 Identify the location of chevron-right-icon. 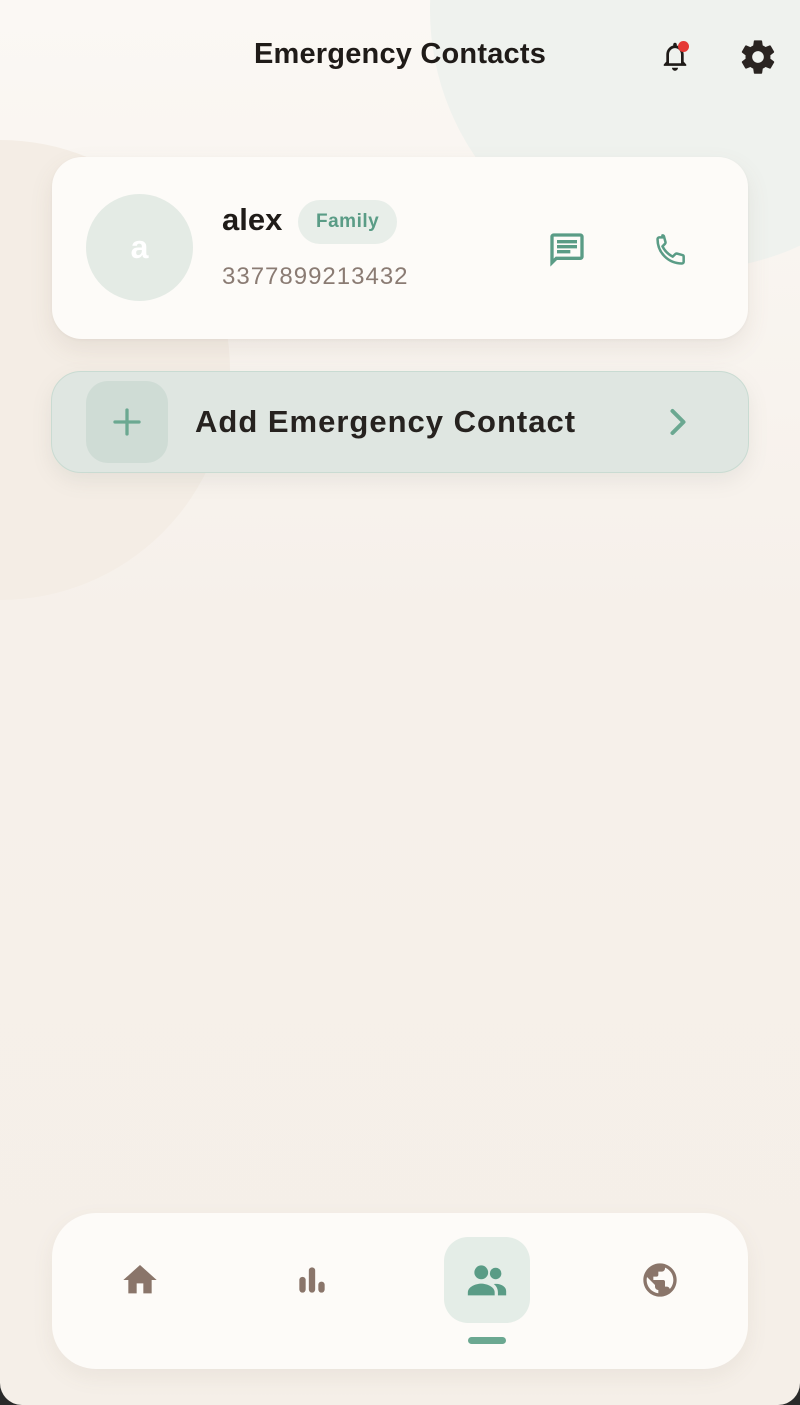
(678, 422).